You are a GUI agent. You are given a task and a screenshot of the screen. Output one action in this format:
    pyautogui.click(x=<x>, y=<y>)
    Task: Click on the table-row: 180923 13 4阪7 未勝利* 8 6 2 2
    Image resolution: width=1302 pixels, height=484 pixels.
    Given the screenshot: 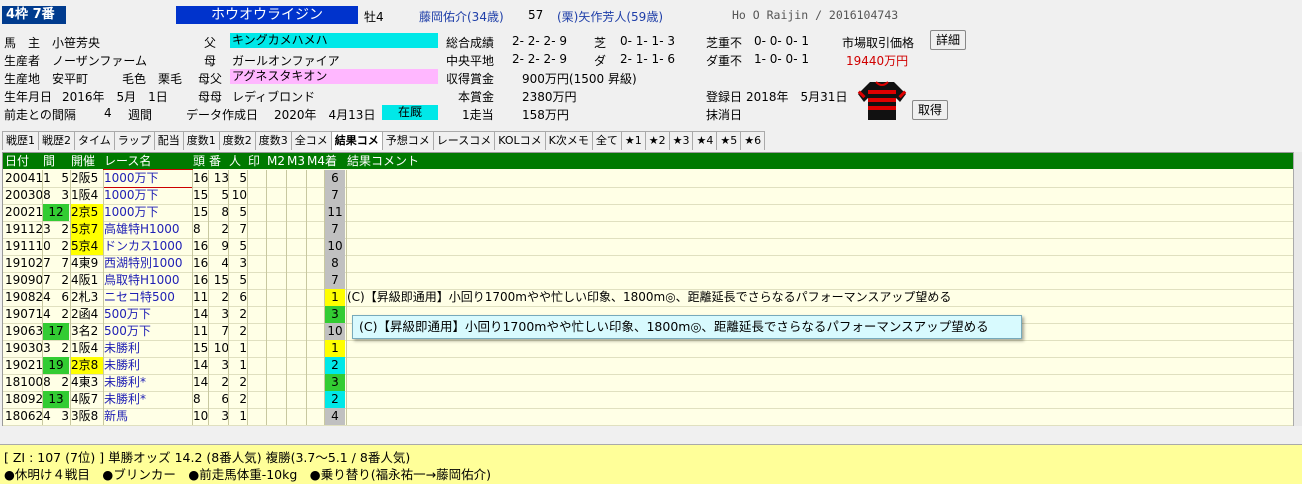 What is the action you would take?
    pyautogui.click(x=648, y=400)
    